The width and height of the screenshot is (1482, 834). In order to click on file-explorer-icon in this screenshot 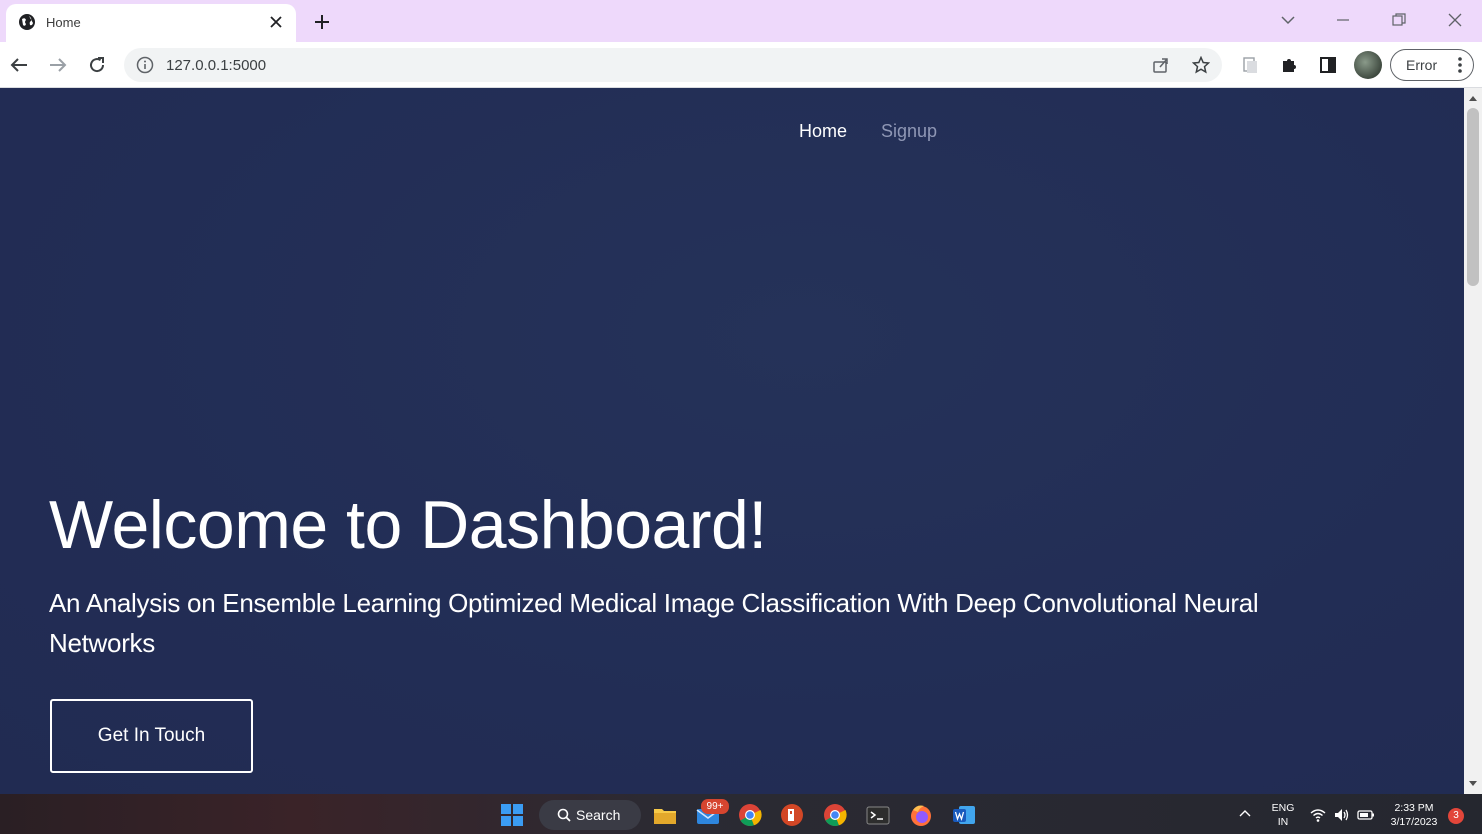, I will do `click(665, 815)`.